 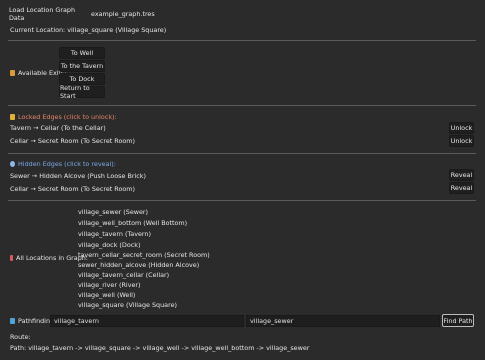 I want to click on location-item: village_well (Well), so click(x=107, y=295).